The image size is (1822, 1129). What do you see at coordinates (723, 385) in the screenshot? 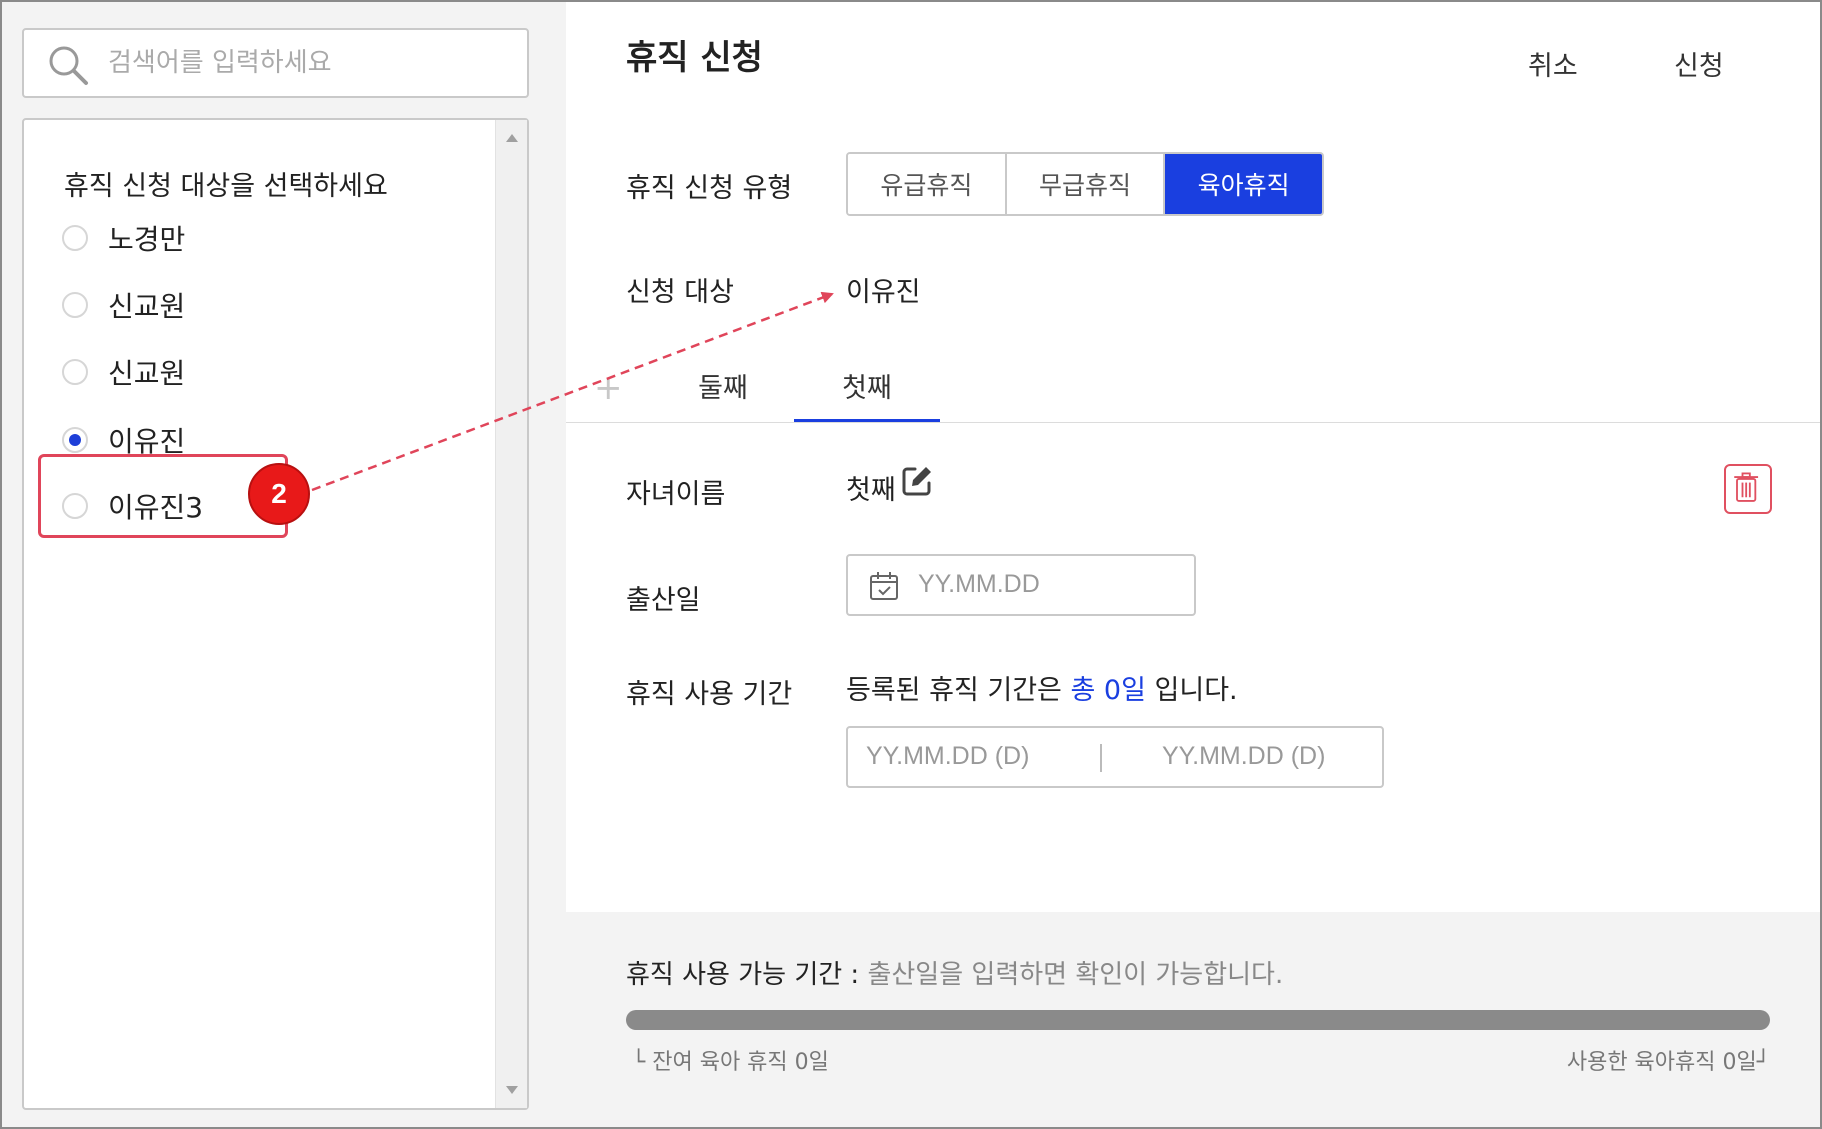
I see `tab-second-child: 둘째` at bounding box center [723, 385].